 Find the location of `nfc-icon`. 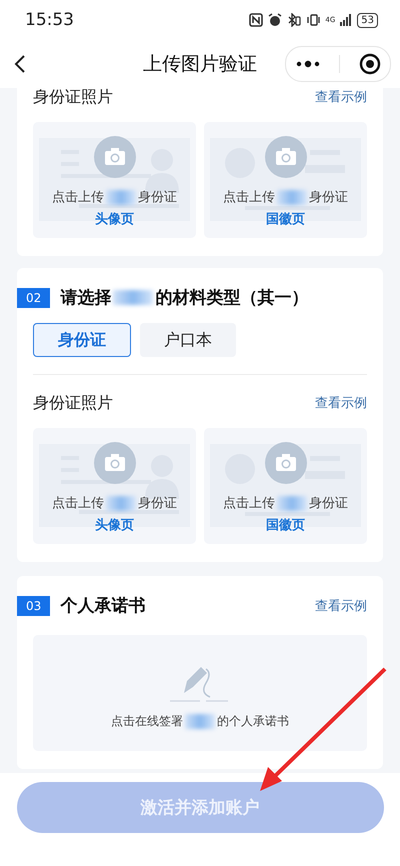

nfc-icon is located at coordinates (256, 20).